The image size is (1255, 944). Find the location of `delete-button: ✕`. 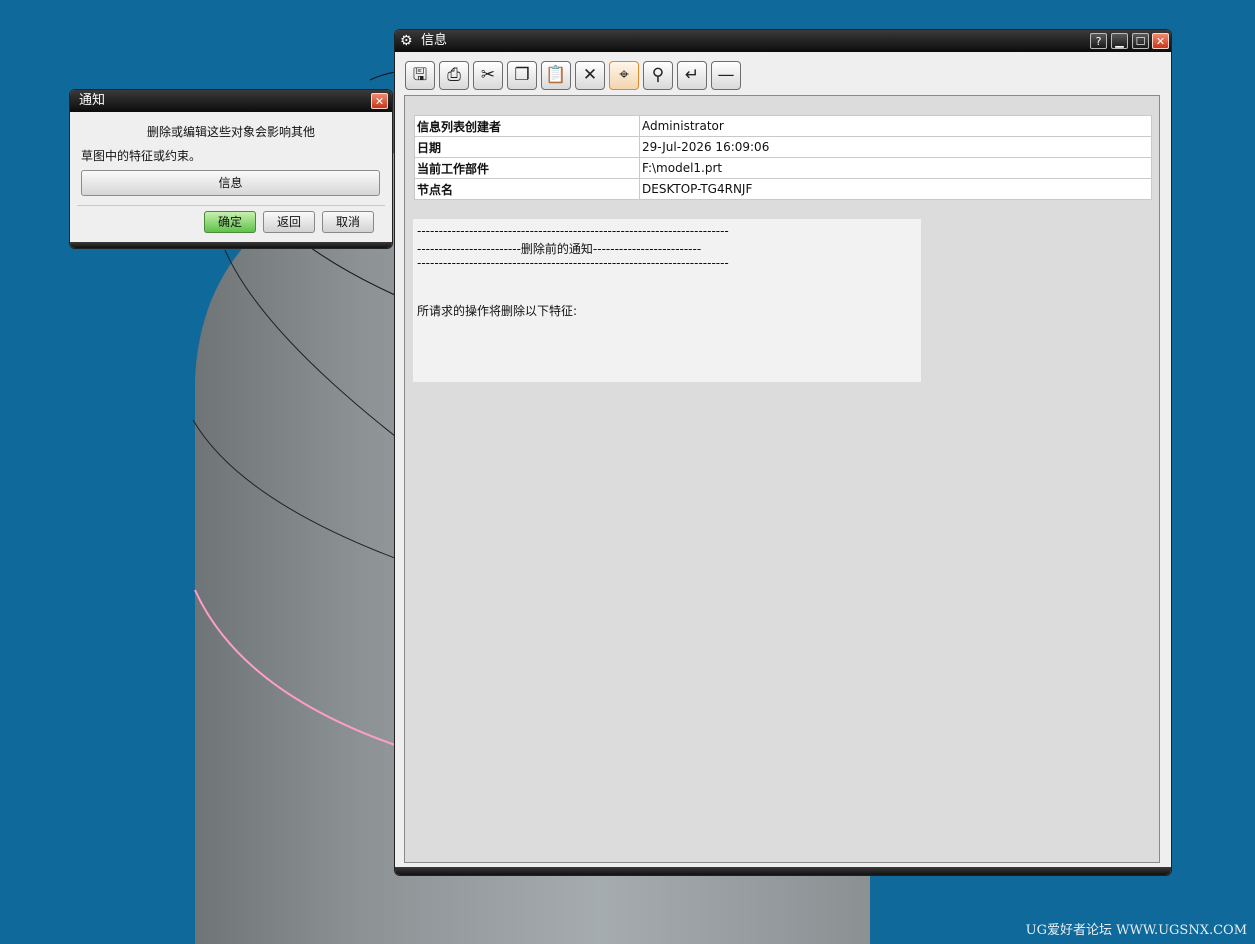

delete-button: ✕ is located at coordinates (590, 75).